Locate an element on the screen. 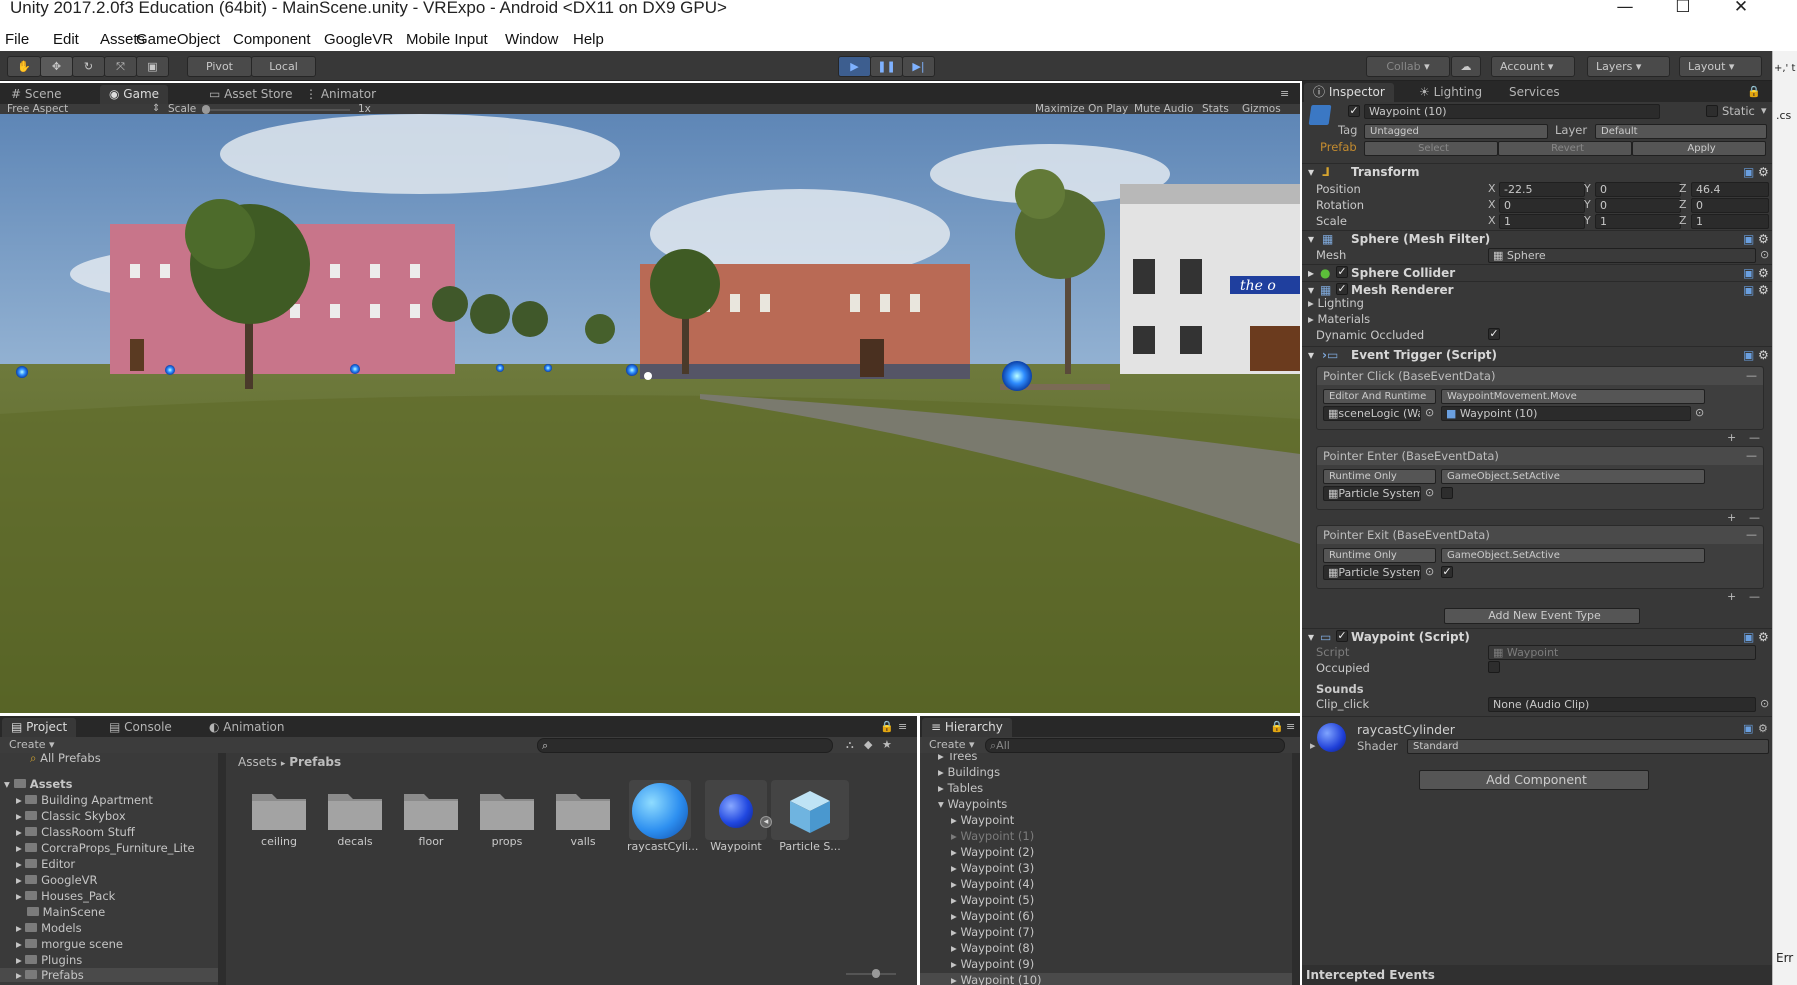 Image resolution: width=1797 pixels, height=985 pixels. function-dropdown: GameObject.SetActive is located at coordinates (1573, 476).